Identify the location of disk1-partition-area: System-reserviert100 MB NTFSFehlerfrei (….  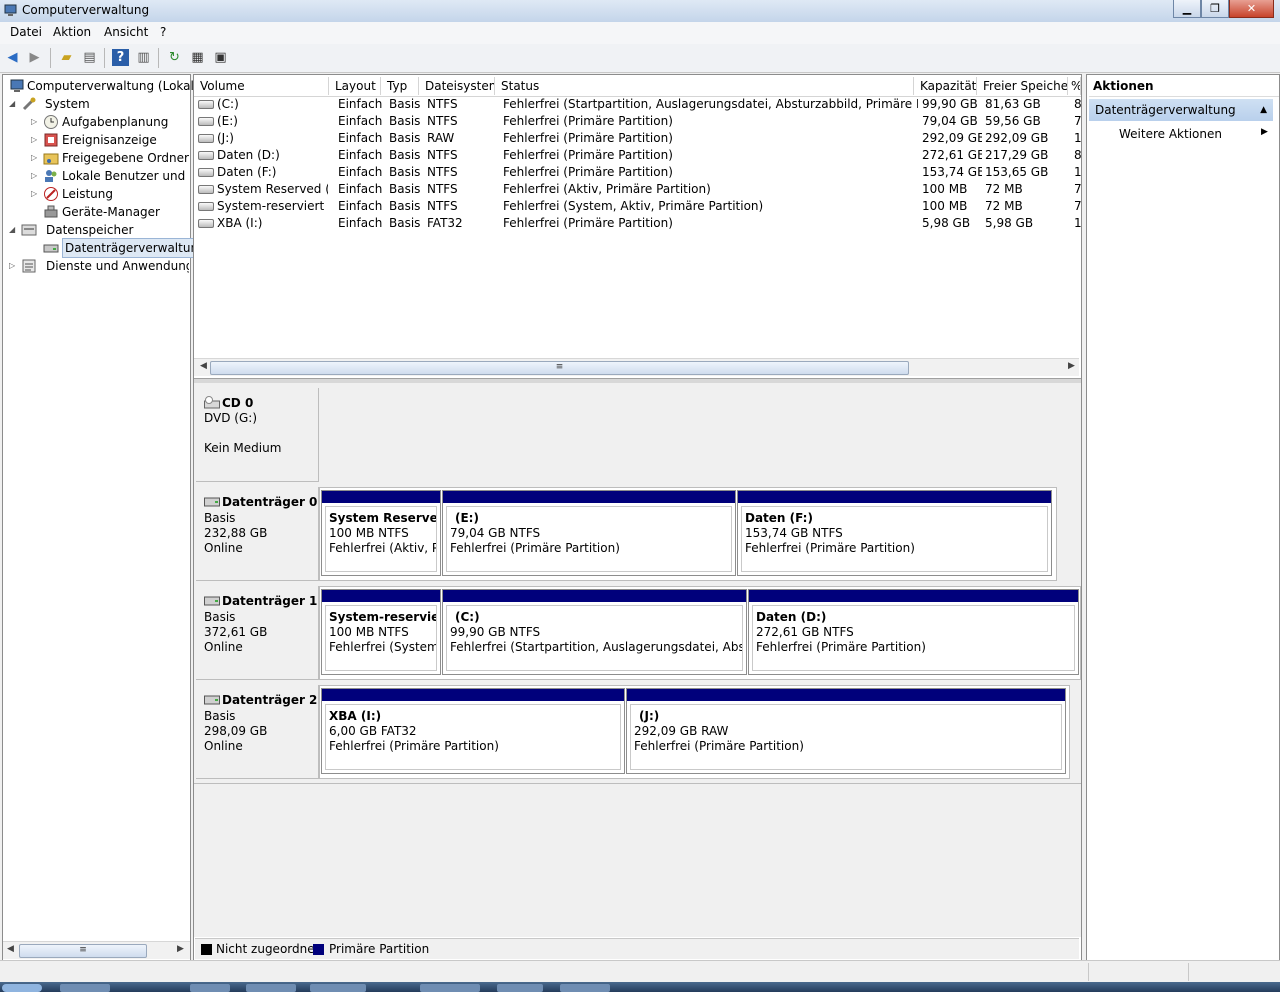
(700, 633).